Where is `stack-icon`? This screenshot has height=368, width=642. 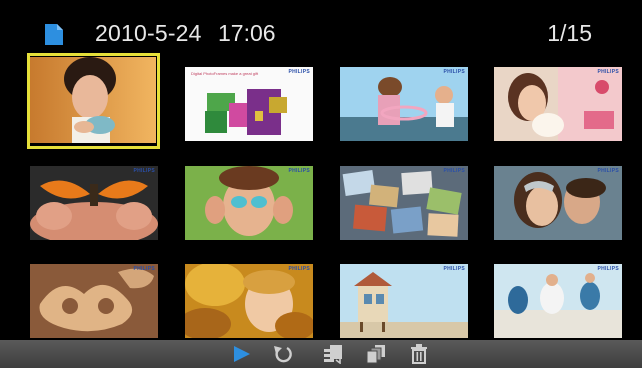 stack-icon is located at coordinates (376, 354).